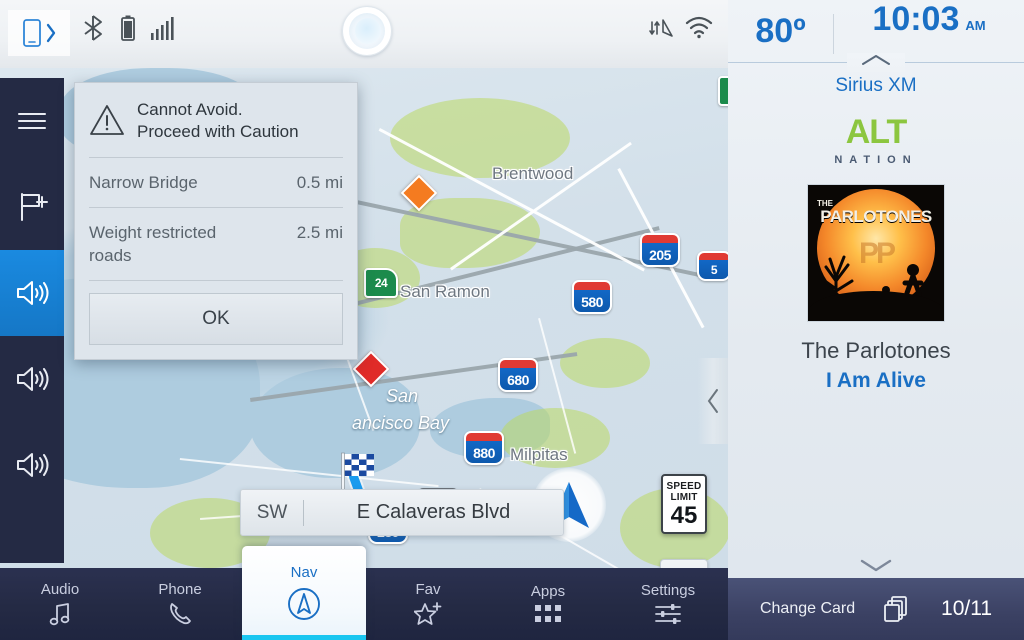  Describe the element at coordinates (180, 614) in the screenshot. I see `phone-handset-icon` at that location.